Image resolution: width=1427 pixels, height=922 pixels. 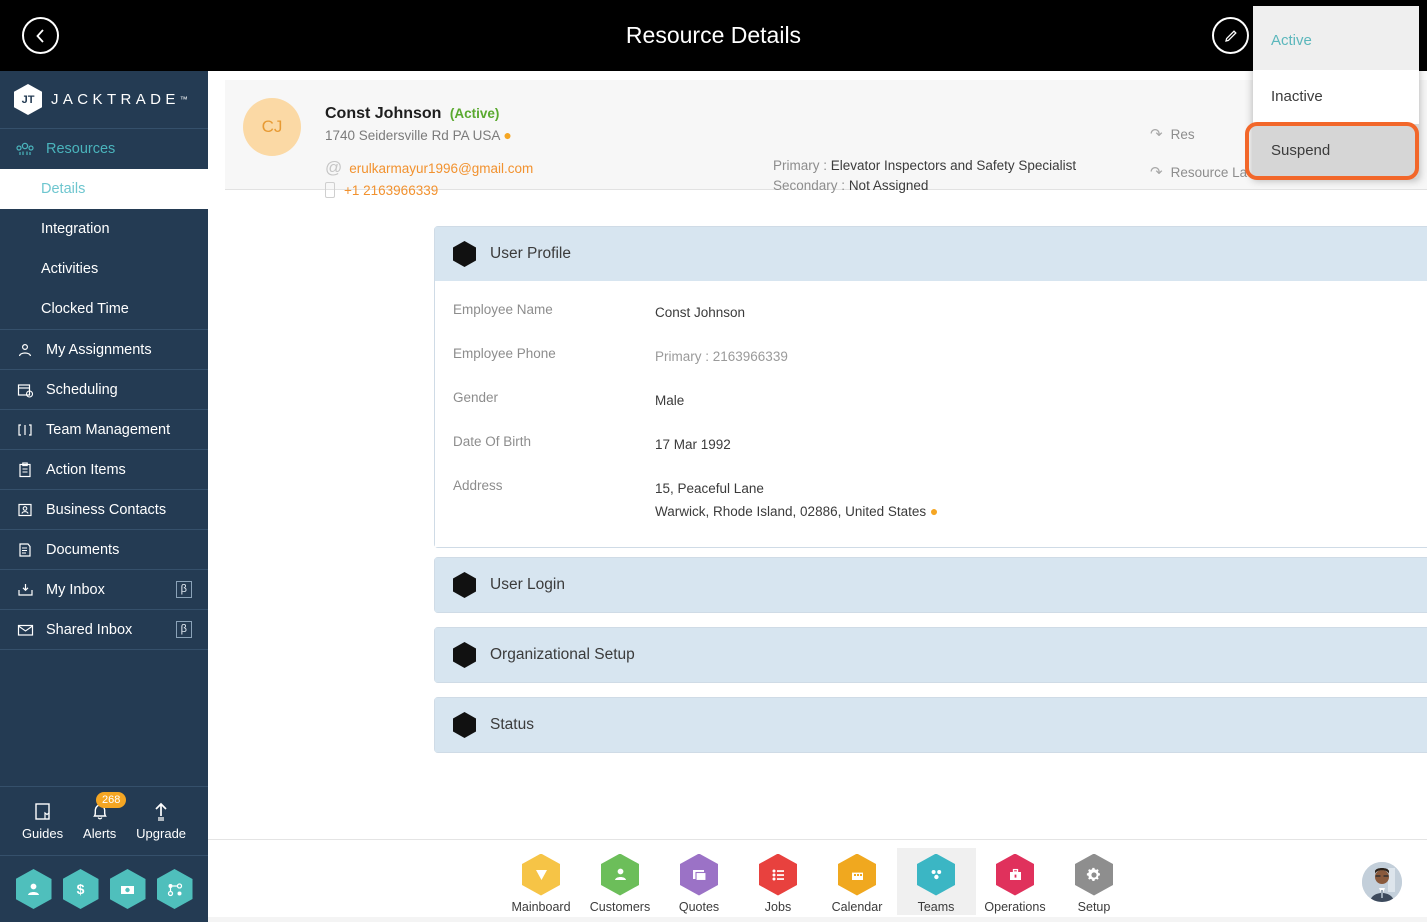 I want to click on panel-user-profile-header: User Profile ^, so click(x=931, y=254).